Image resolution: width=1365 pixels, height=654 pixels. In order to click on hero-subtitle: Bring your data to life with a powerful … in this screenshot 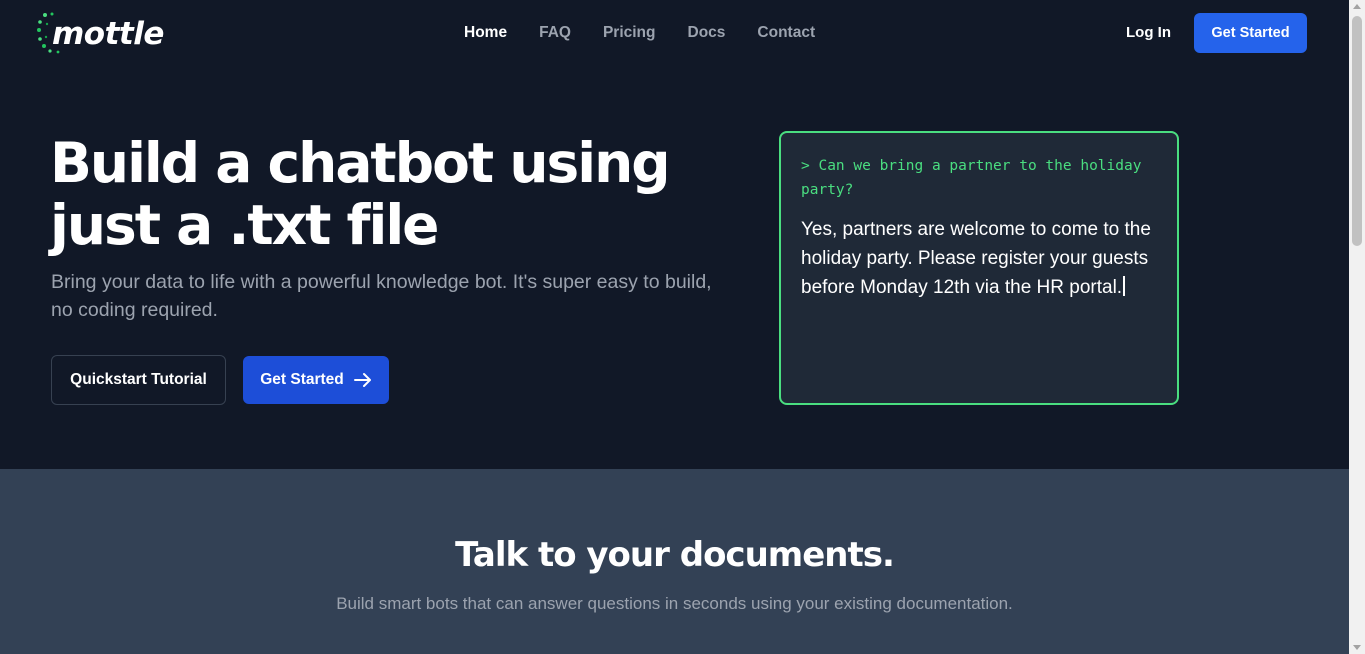, I will do `click(381, 296)`.